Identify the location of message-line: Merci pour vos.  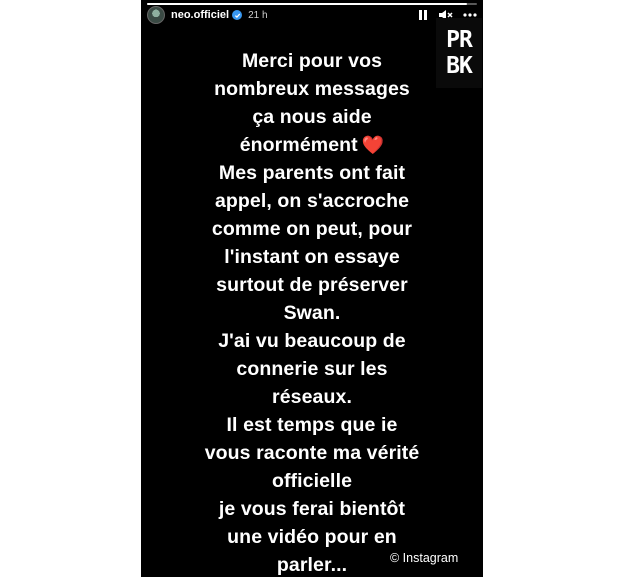
(312, 61).